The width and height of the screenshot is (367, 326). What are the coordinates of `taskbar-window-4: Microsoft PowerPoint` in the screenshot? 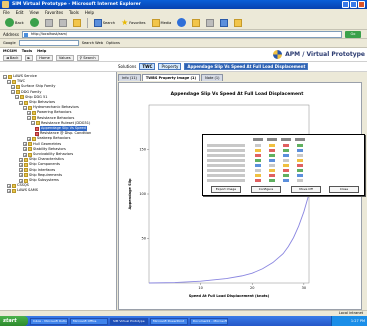 It's located at (169, 321).